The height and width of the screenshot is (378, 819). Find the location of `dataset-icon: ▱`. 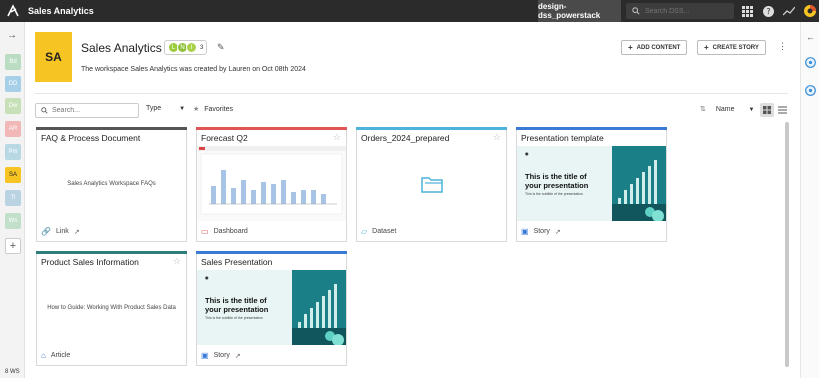

dataset-icon: ▱ is located at coordinates (364, 231).